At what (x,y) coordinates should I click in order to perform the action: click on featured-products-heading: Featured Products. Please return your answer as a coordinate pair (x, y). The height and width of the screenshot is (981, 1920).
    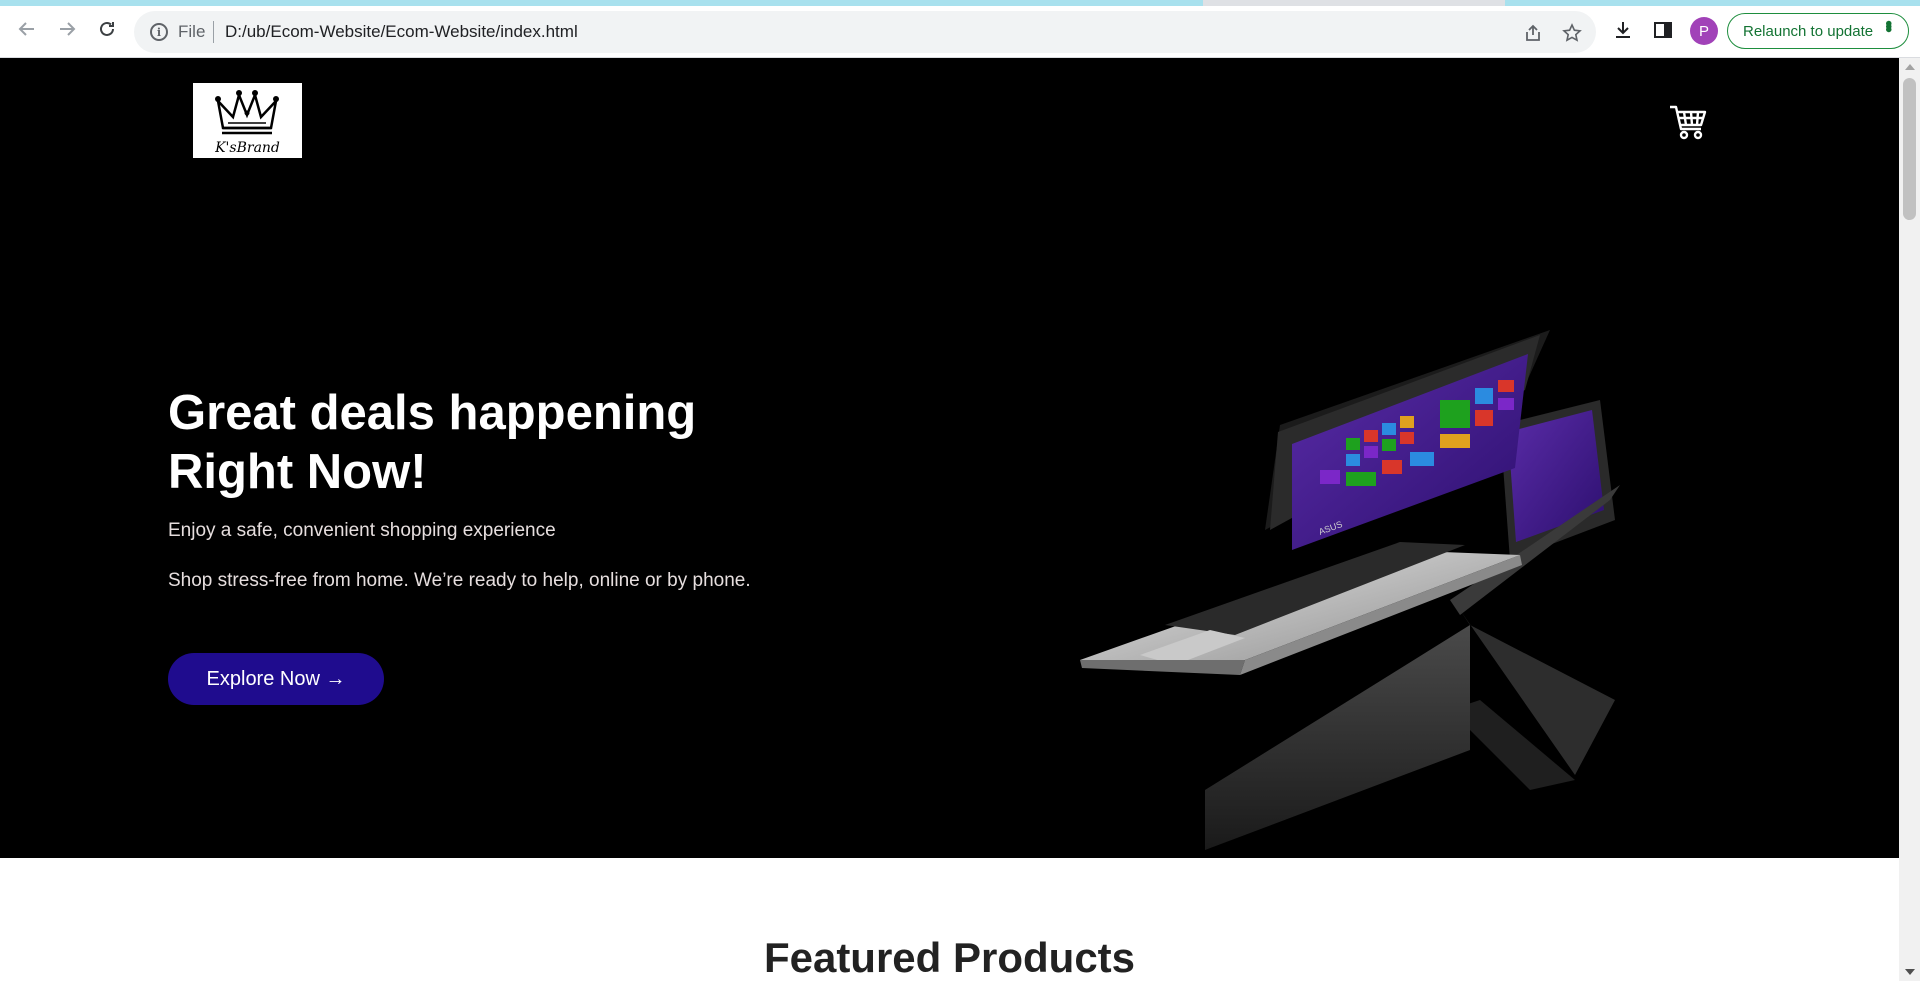
    Looking at the image, I should click on (949, 957).